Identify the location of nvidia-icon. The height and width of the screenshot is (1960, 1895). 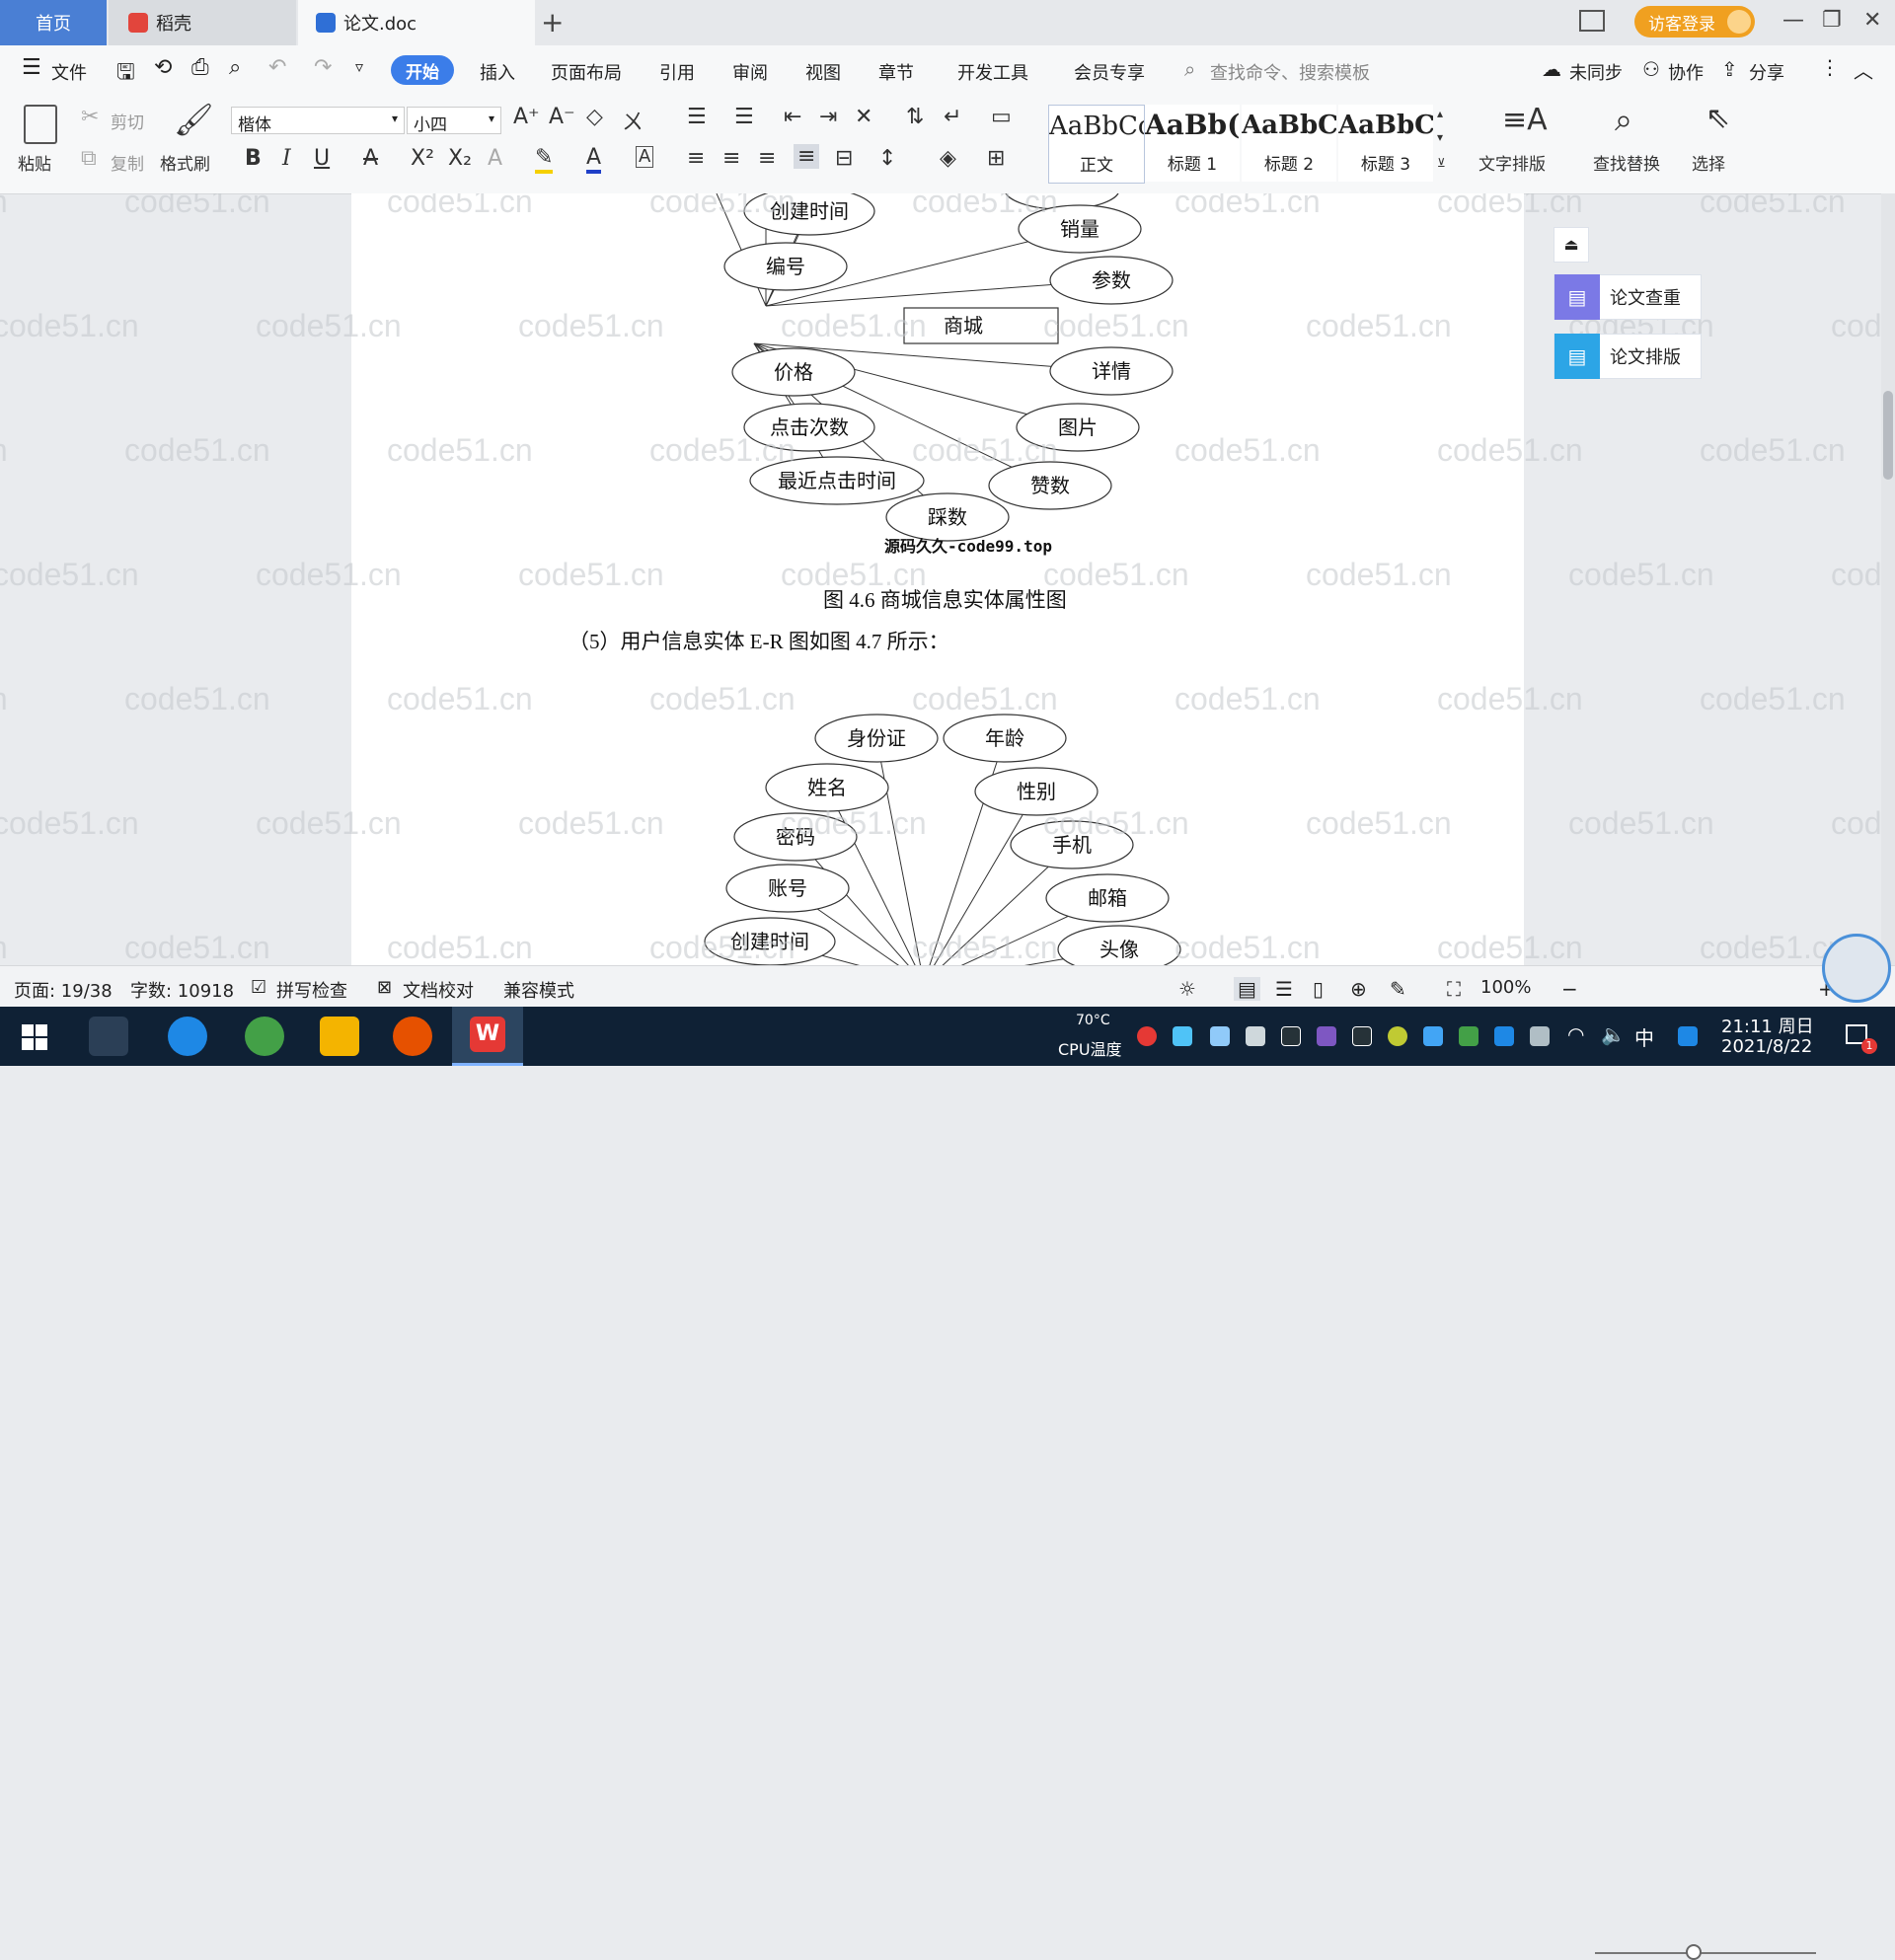
(1469, 1036).